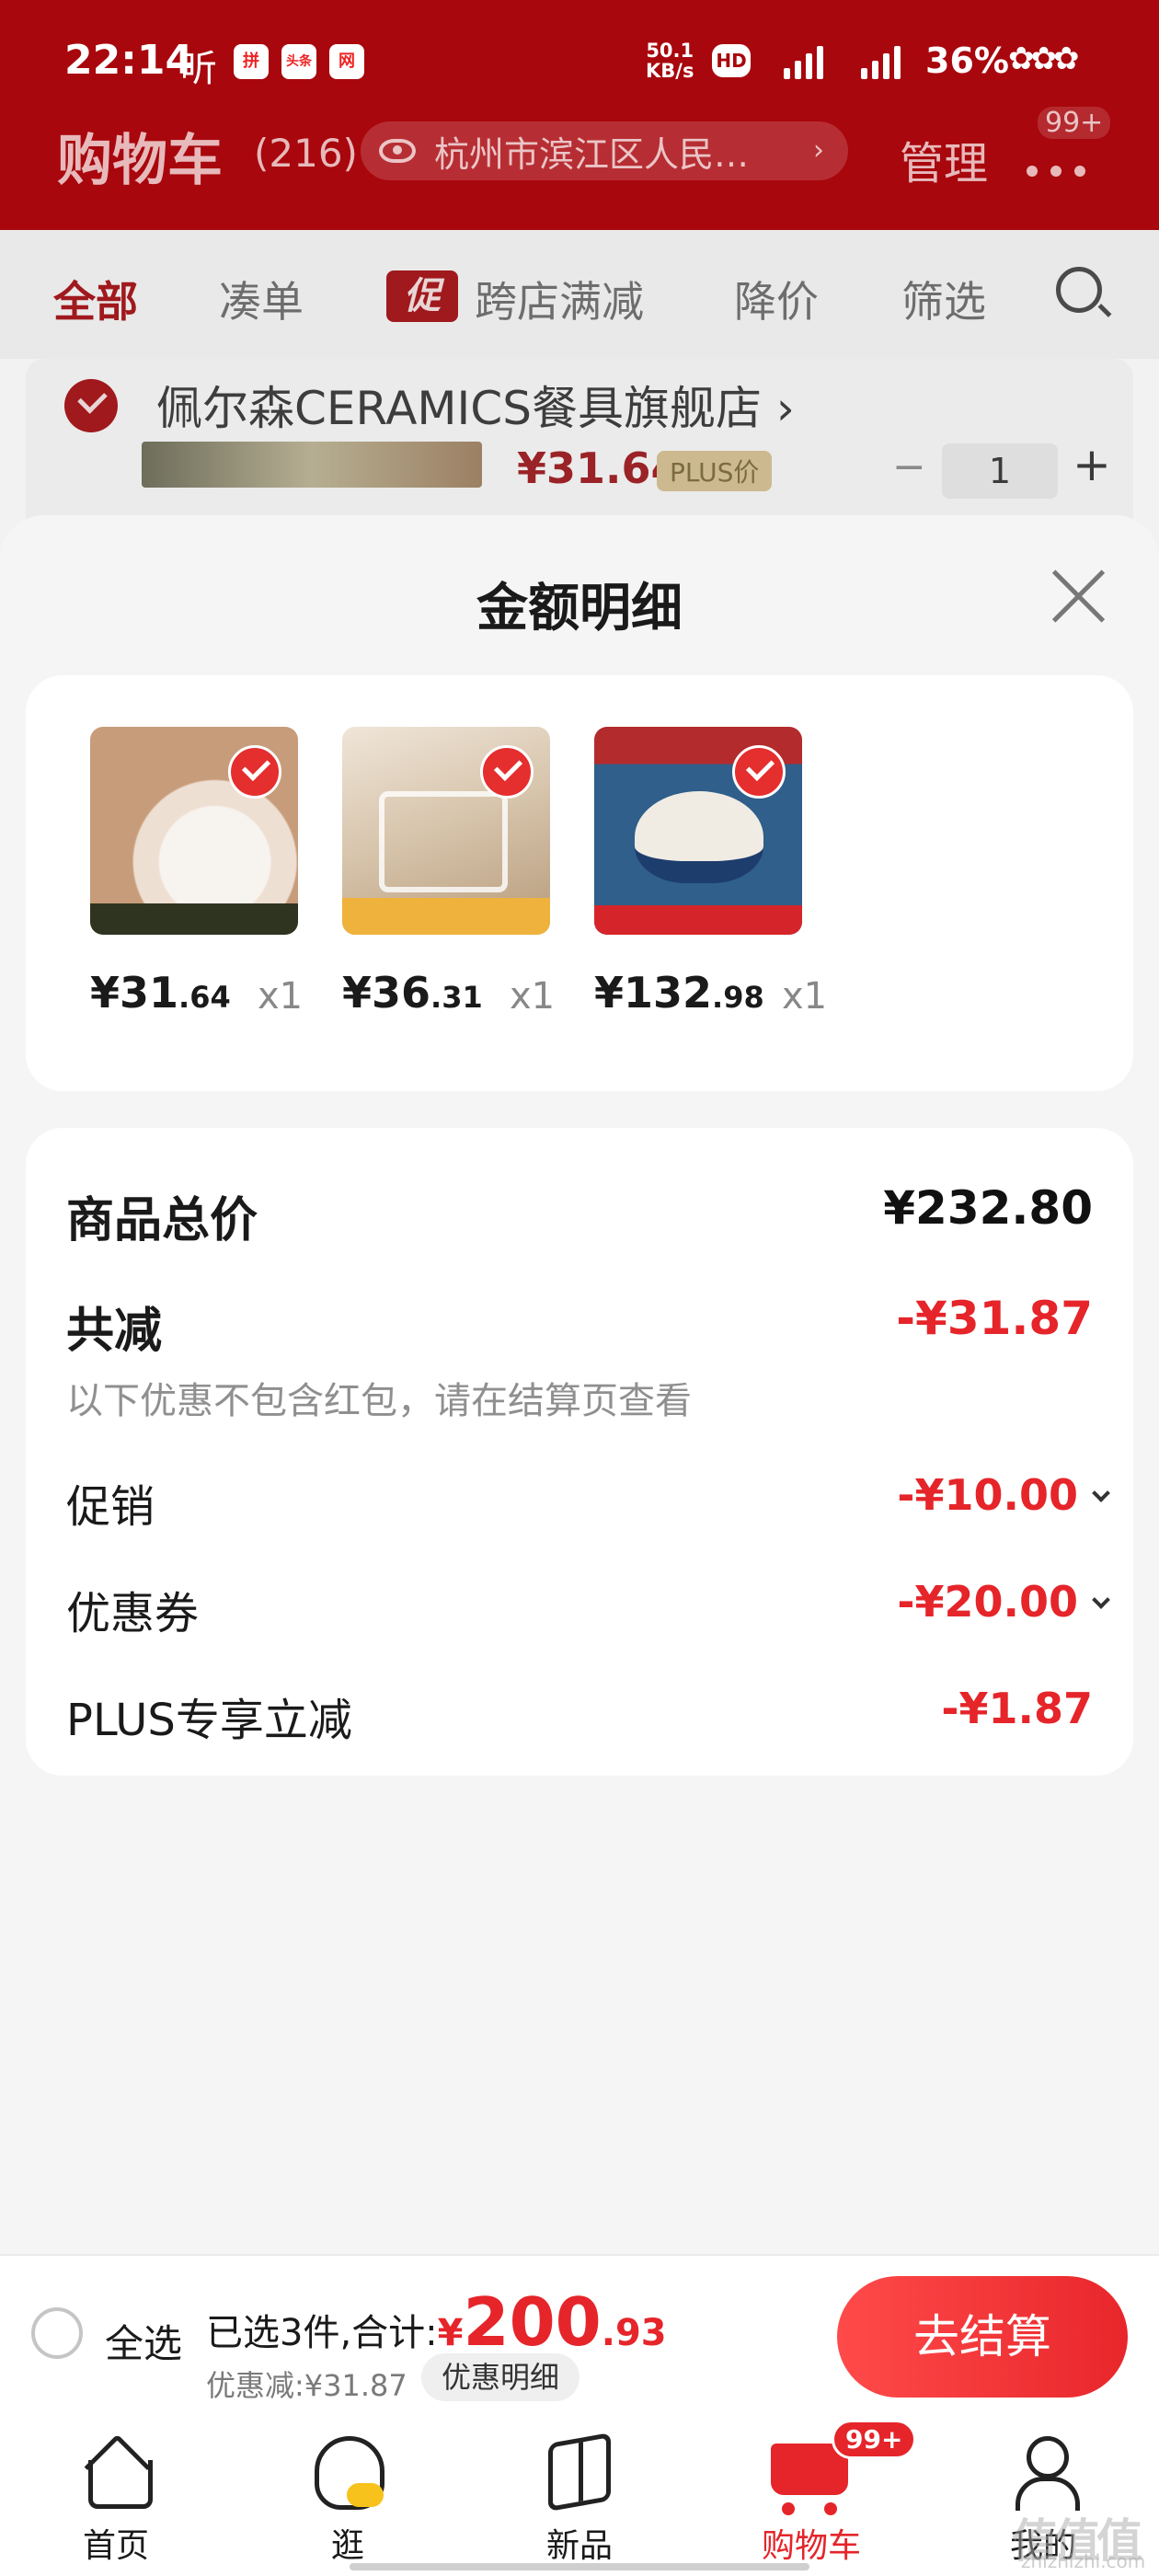 Image resolution: width=1159 pixels, height=2576 pixels. I want to click on selected-item: ¥132.98 x1, so click(678, 878).